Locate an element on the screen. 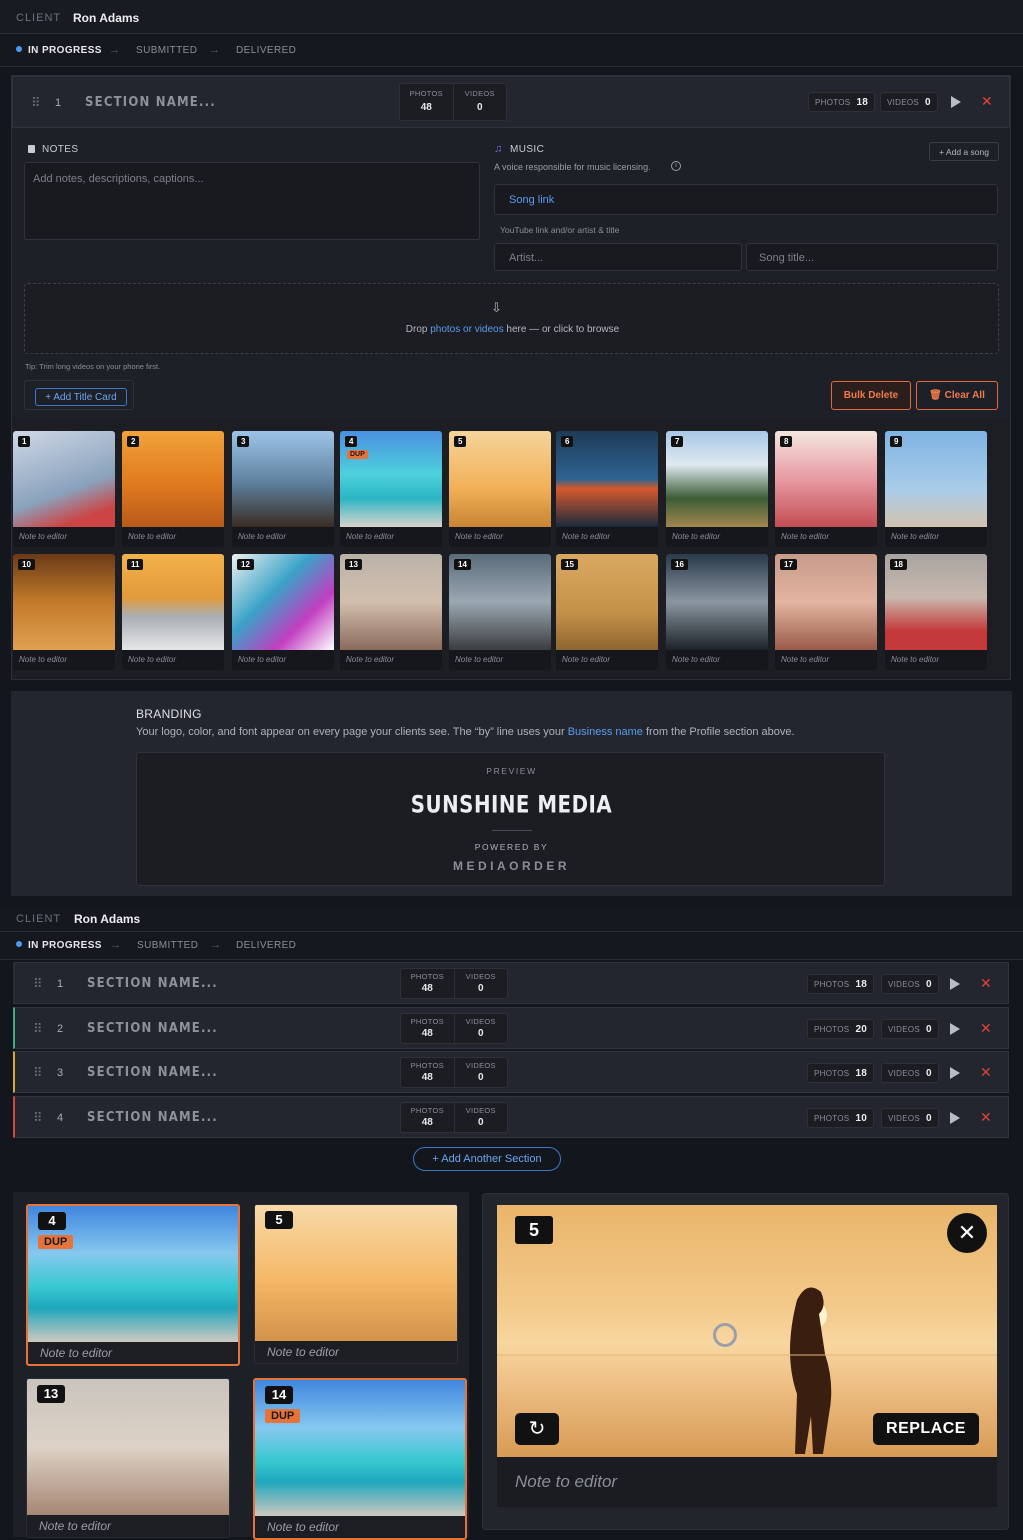 This screenshot has width=1023, height=1540. zoomed-photo-tile: 5 Note to editor is located at coordinates (356, 1284).